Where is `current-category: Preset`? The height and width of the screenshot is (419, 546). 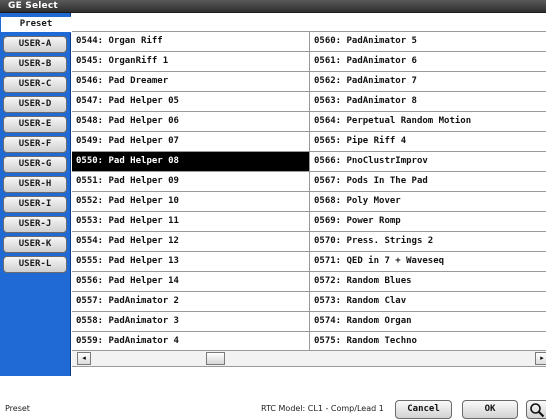
current-category: Preset is located at coordinates (17, 408).